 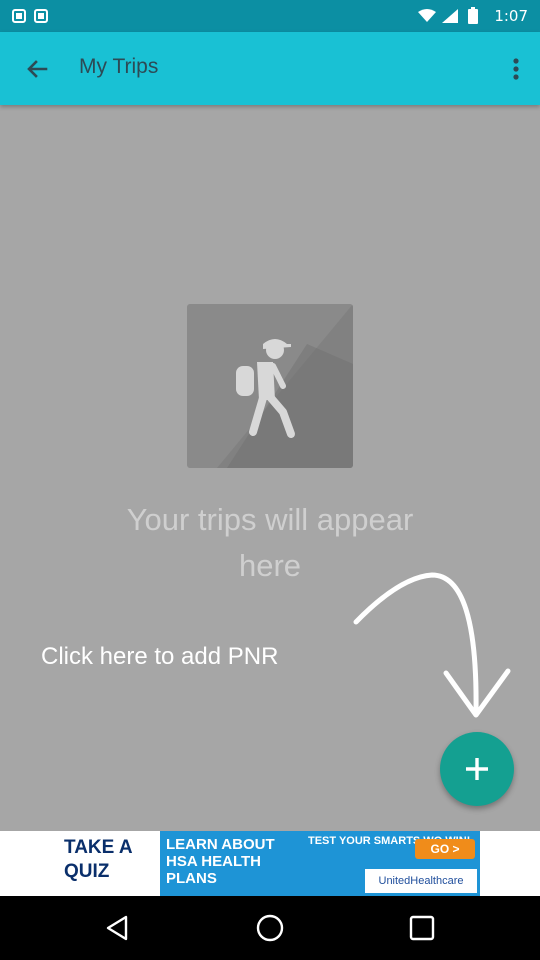 What do you see at coordinates (160, 656) in the screenshot?
I see `add-pnr-hint: Click here to add PNR` at bounding box center [160, 656].